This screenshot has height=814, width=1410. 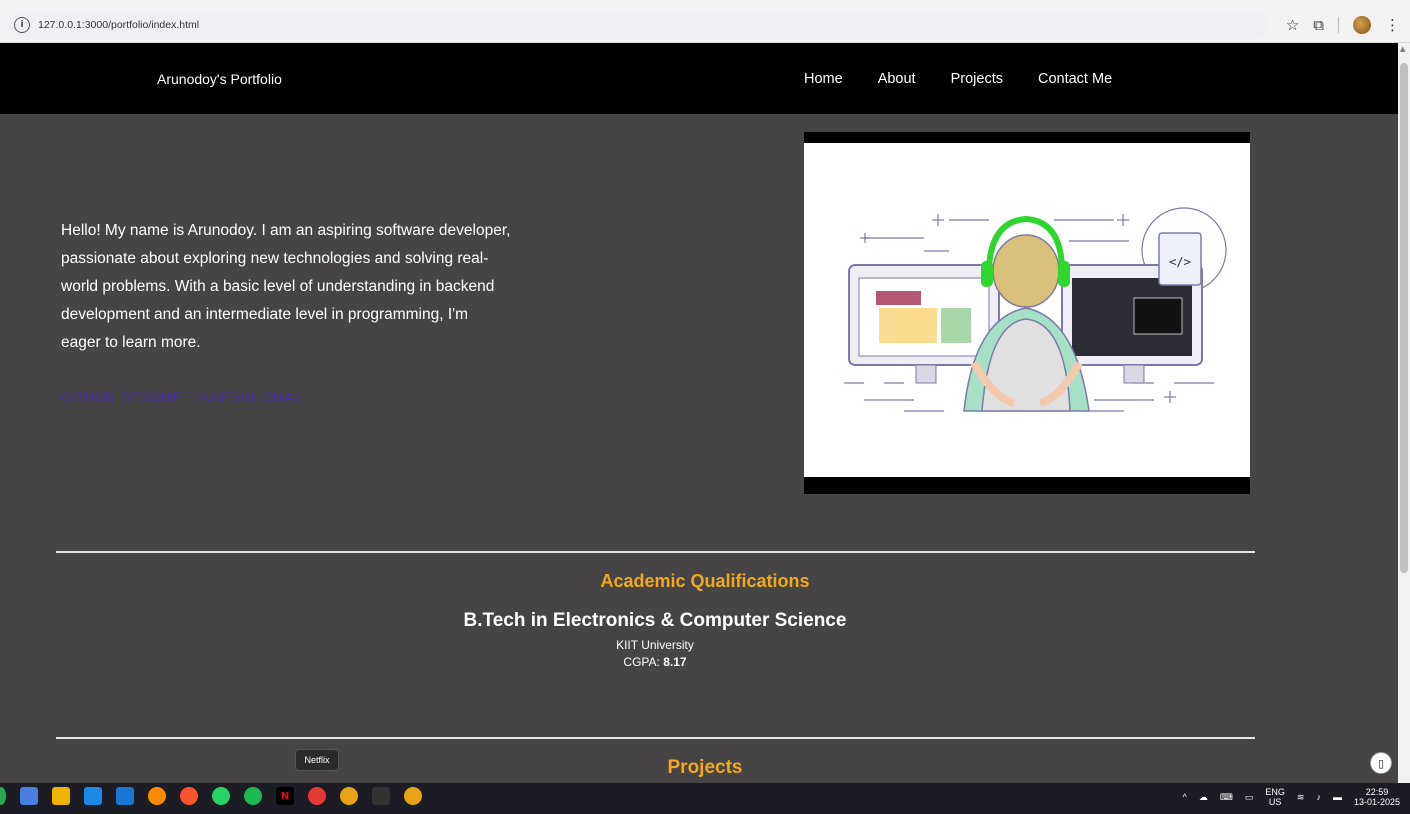 What do you see at coordinates (22, 25) in the screenshot?
I see `info-icon: i` at bounding box center [22, 25].